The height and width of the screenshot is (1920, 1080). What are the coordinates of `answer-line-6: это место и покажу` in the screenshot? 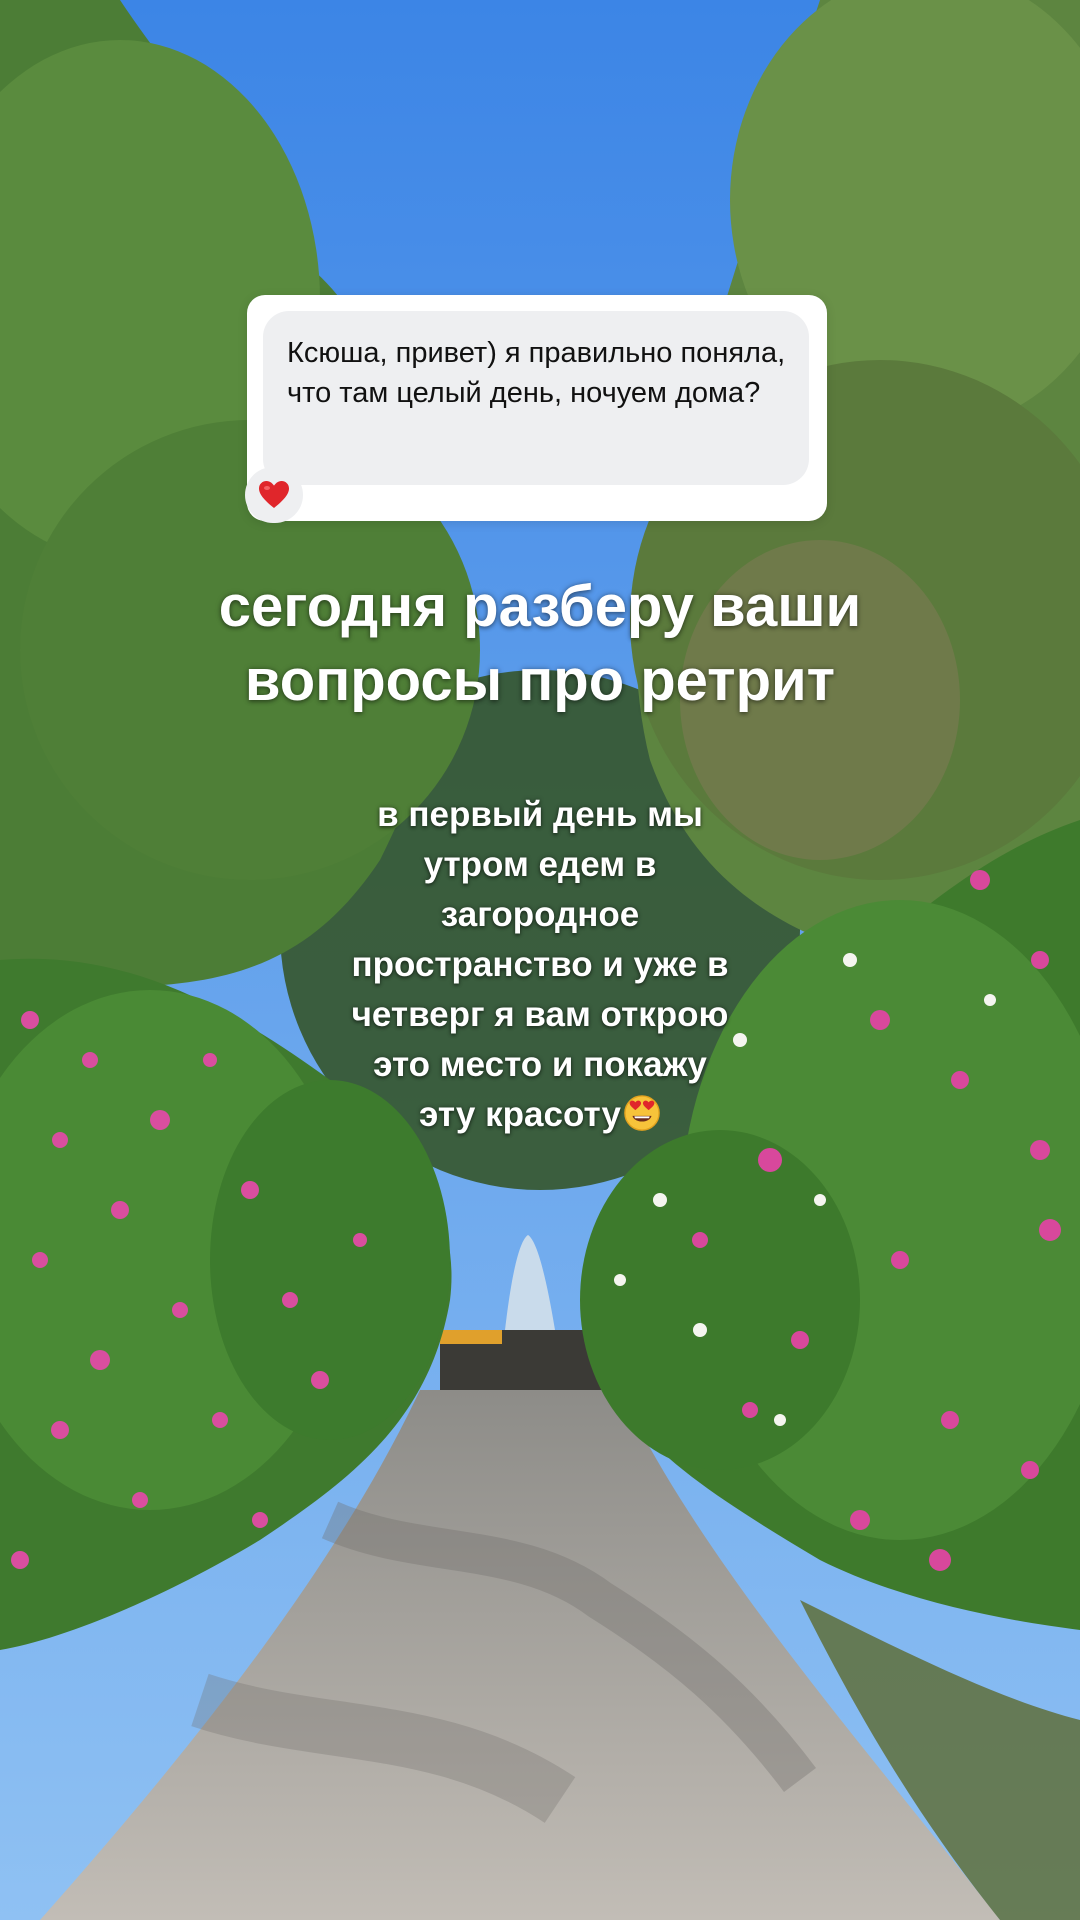 It's located at (540, 1064).